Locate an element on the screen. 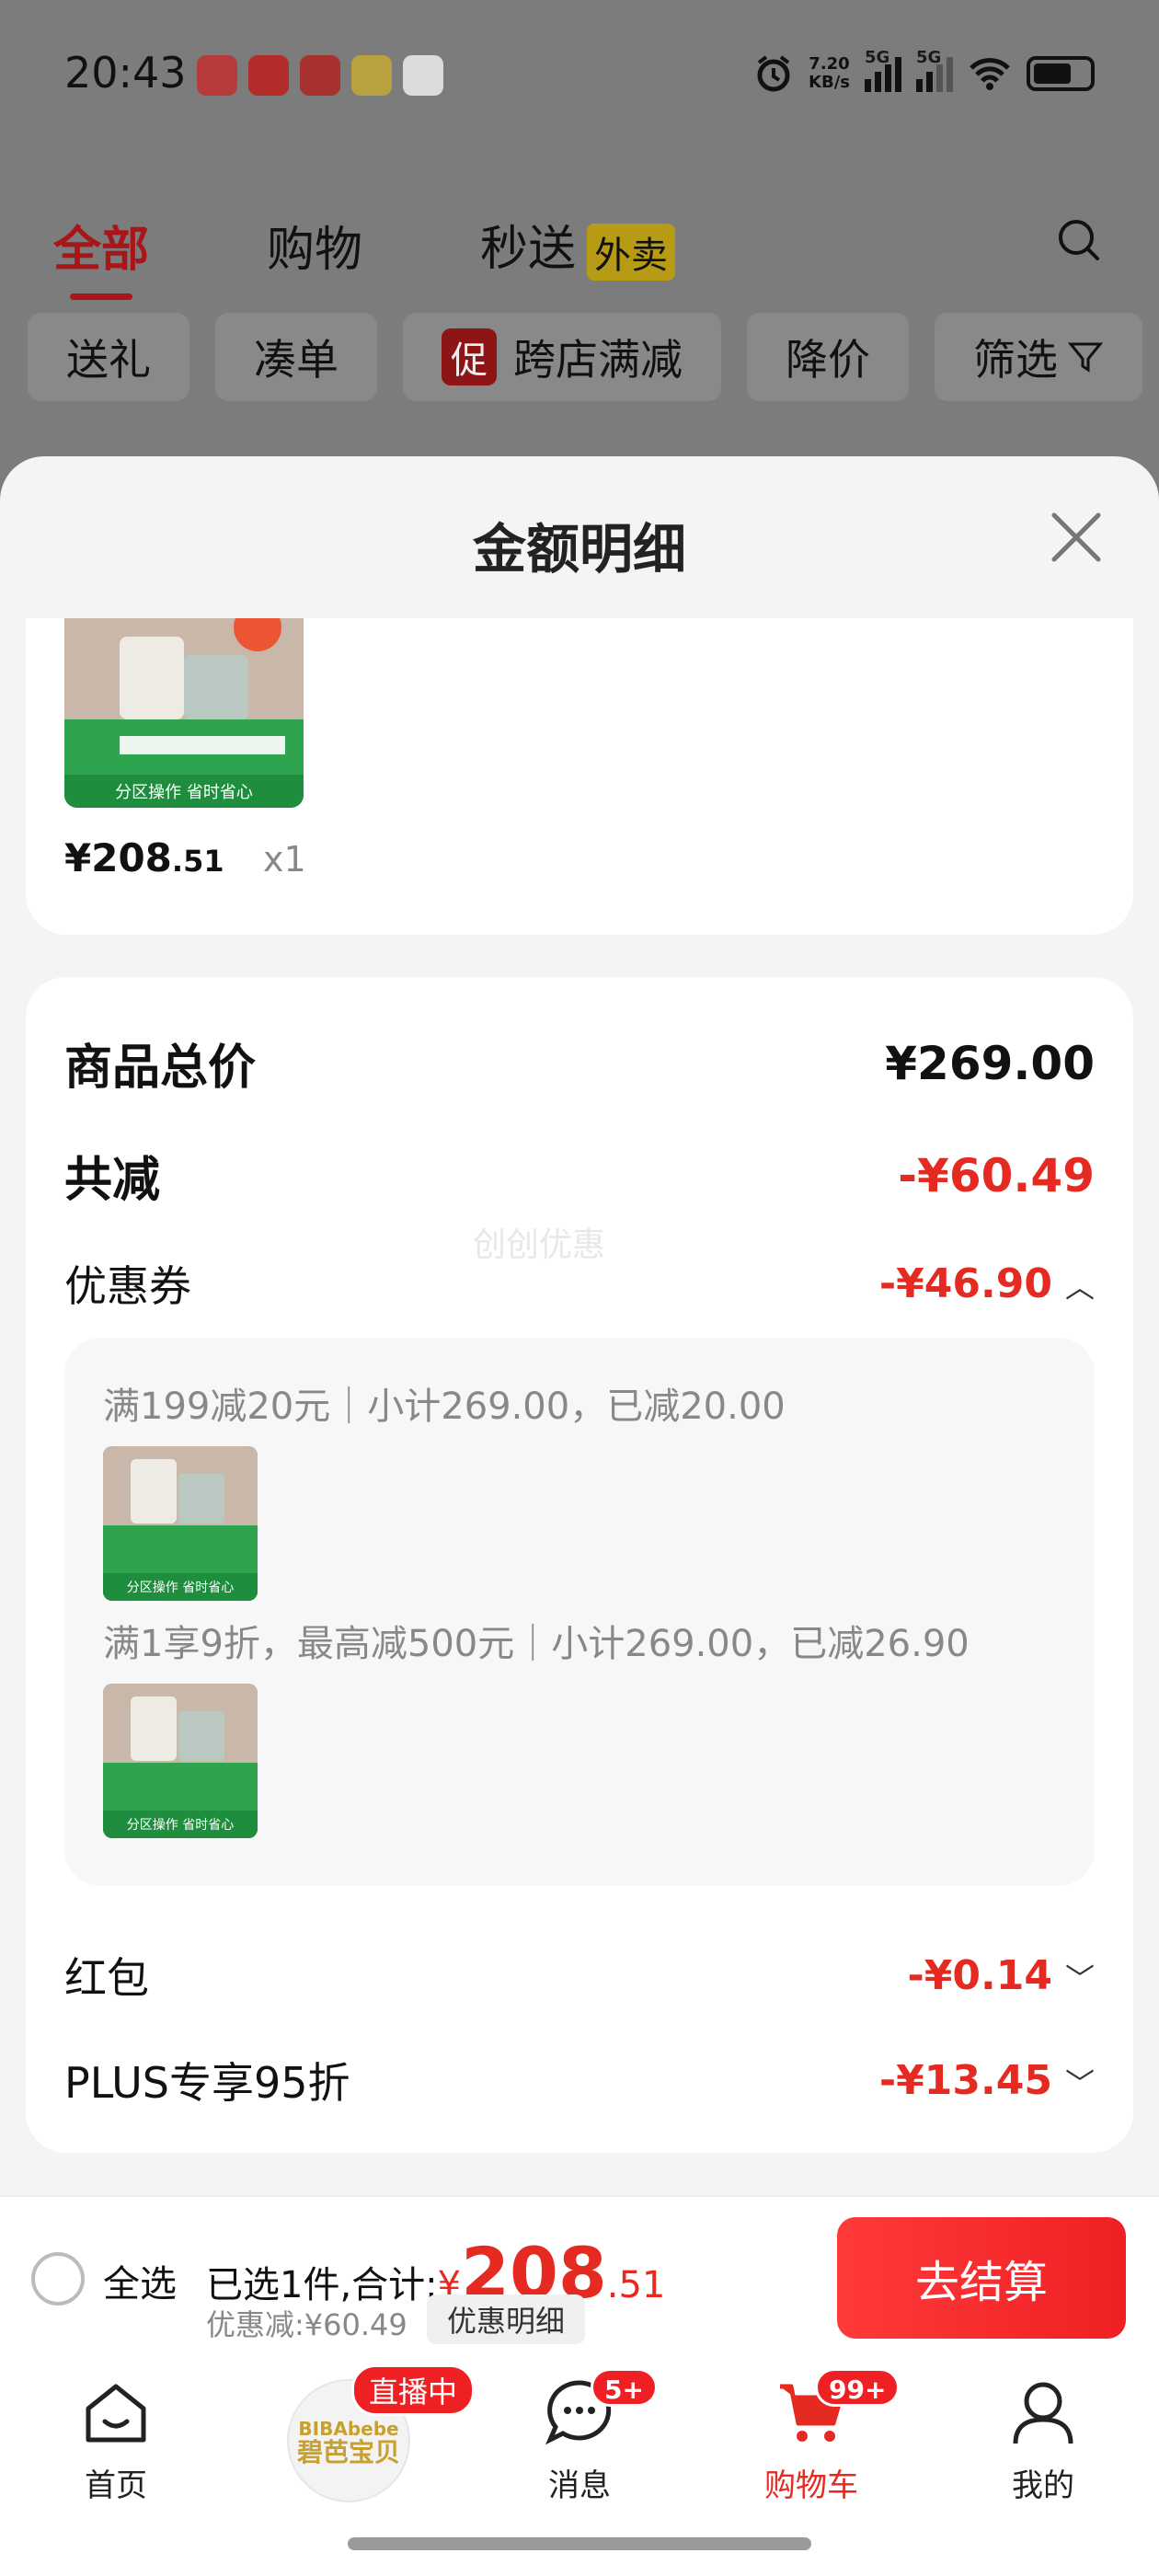 The image size is (1159, 2576). chip-cross-store: 促跨店满减 is located at coordinates (562, 357).